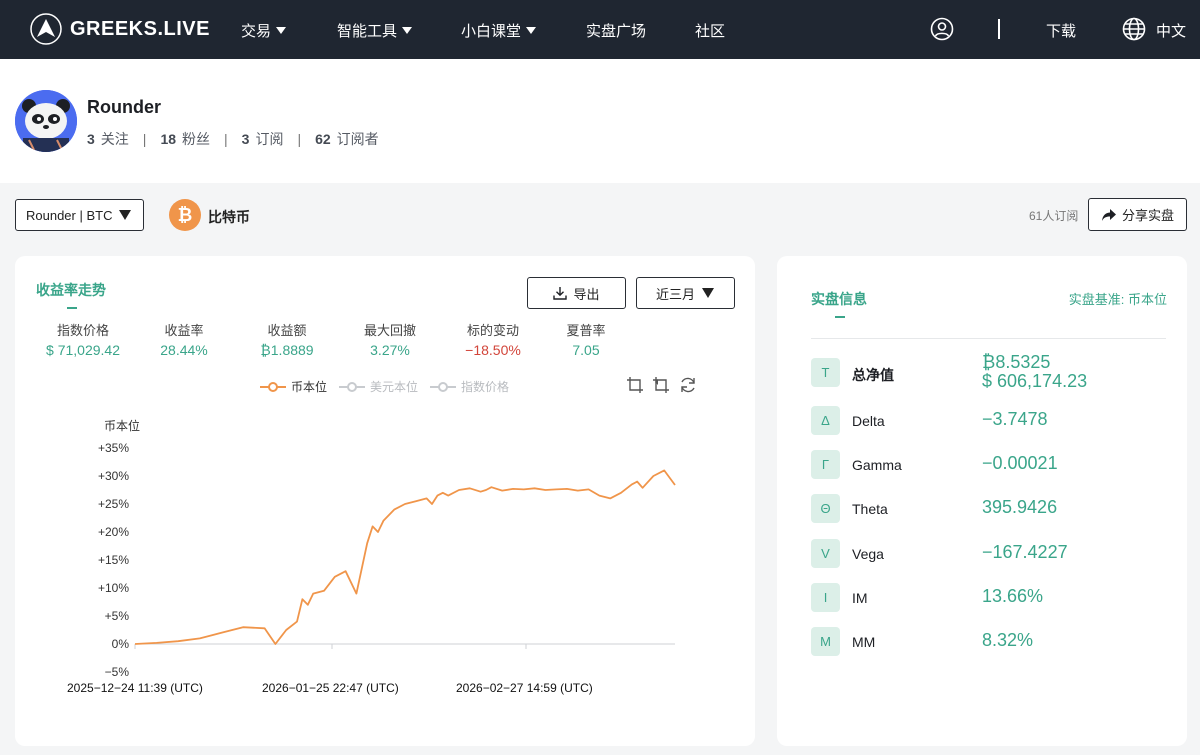  Describe the element at coordinates (389, 330) in the screenshot. I see `metric-label: 最大回撤` at that location.